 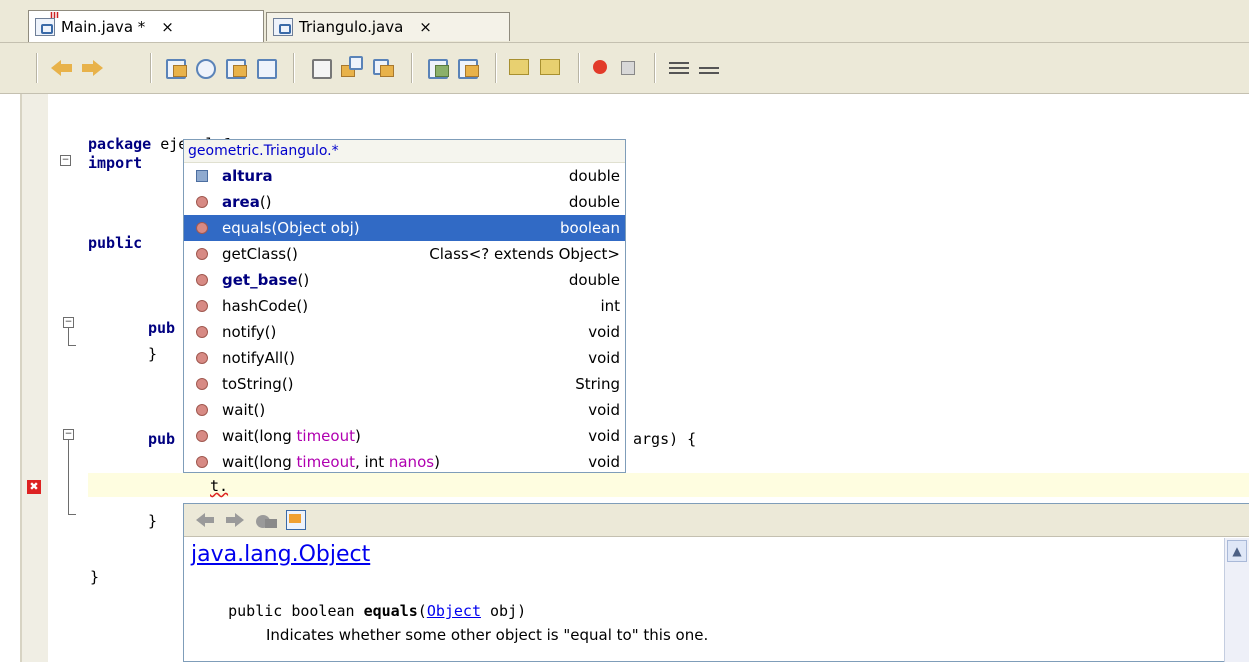 What do you see at coordinates (247, 176) in the screenshot?
I see `completion-item-name: altura` at bounding box center [247, 176].